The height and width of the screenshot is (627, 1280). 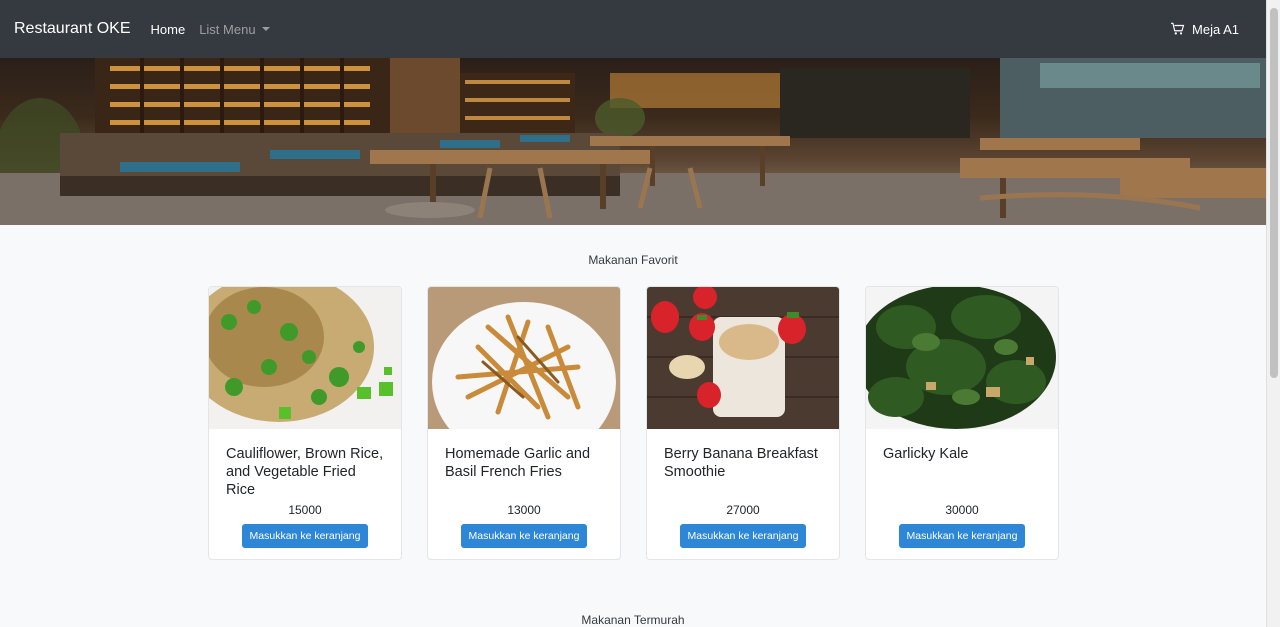 What do you see at coordinates (633, 260) in the screenshot?
I see `section-title-favorit: Makanan Favorit` at bounding box center [633, 260].